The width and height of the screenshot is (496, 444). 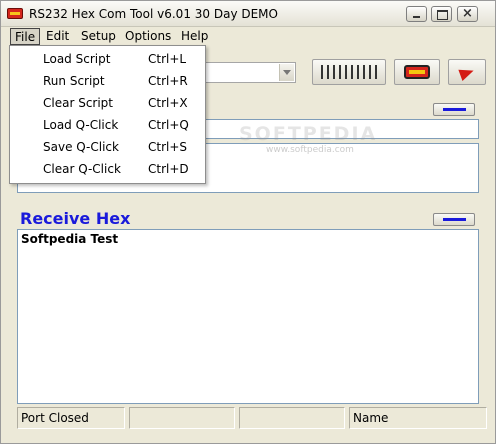 I want to click on send-arrow-icon, so click(x=467, y=73).